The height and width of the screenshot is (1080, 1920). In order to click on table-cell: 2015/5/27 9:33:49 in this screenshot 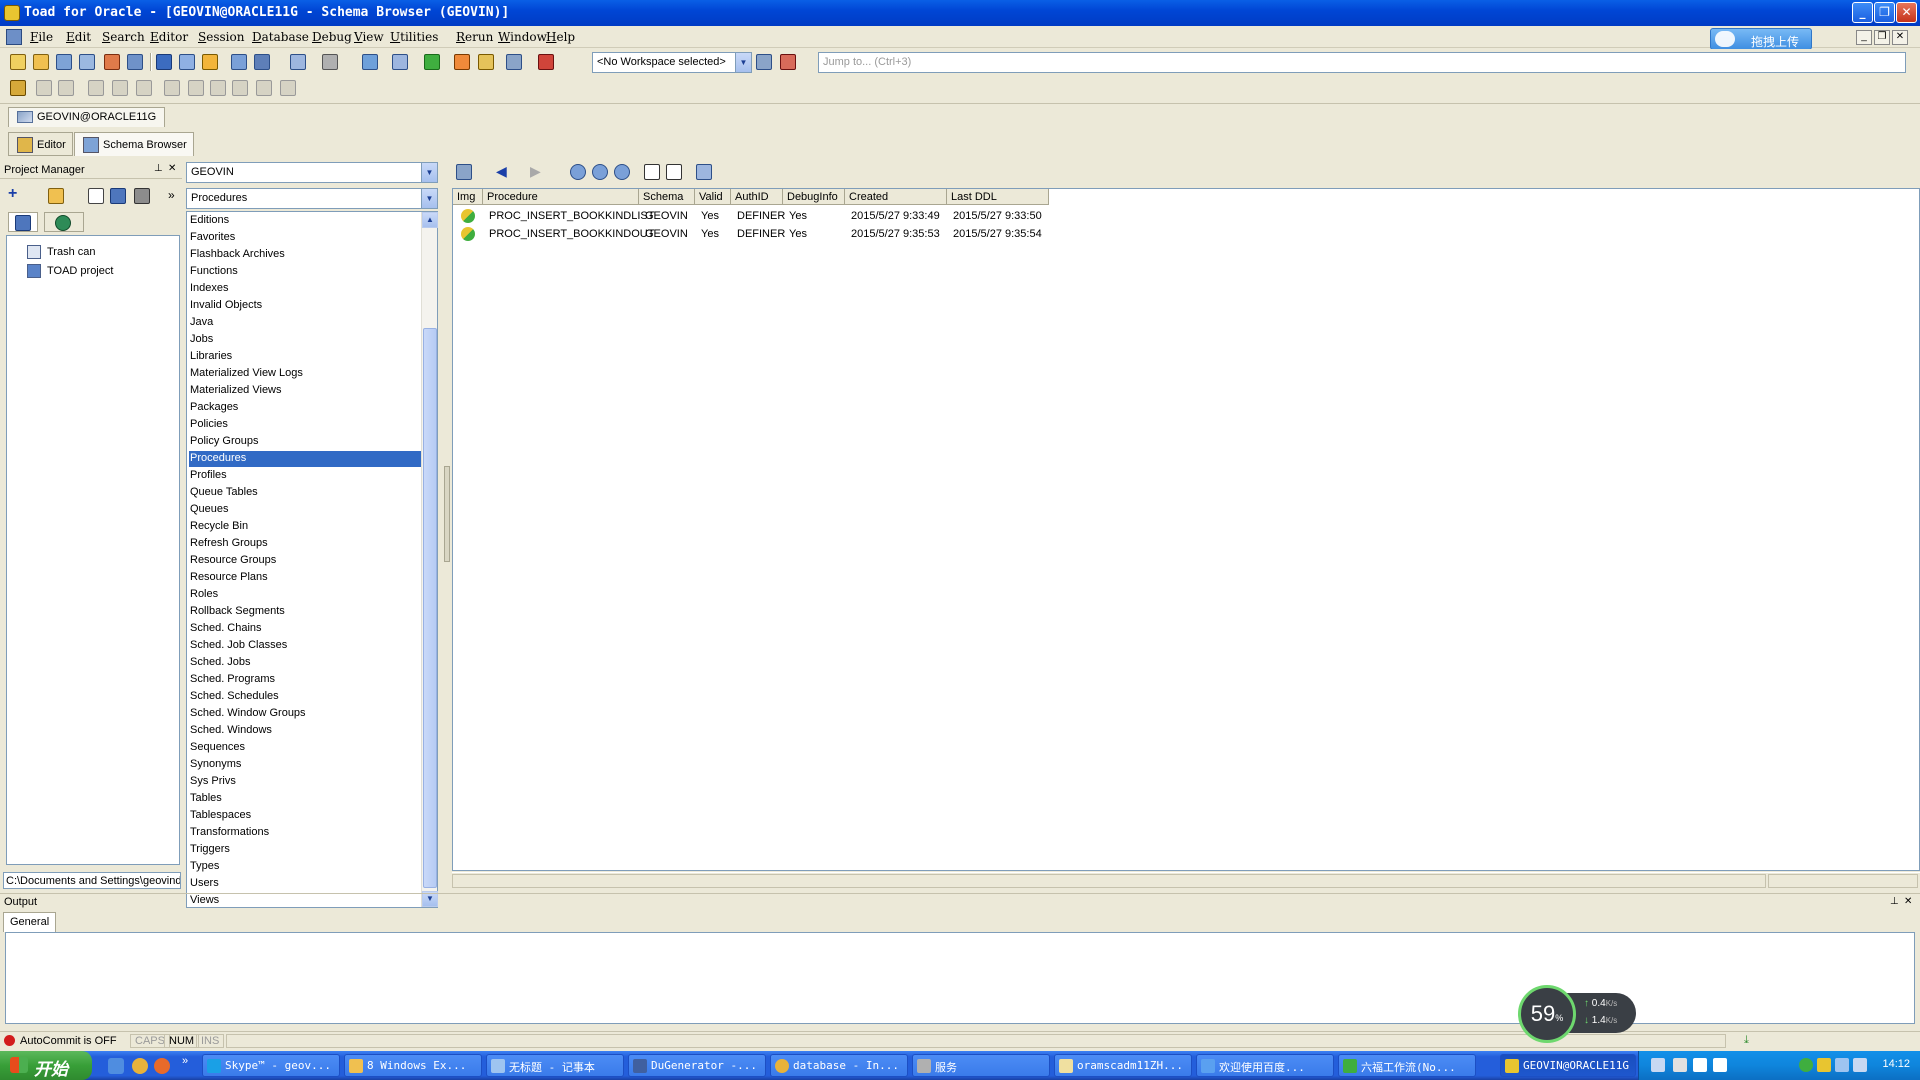, I will do `click(895, 215)`.